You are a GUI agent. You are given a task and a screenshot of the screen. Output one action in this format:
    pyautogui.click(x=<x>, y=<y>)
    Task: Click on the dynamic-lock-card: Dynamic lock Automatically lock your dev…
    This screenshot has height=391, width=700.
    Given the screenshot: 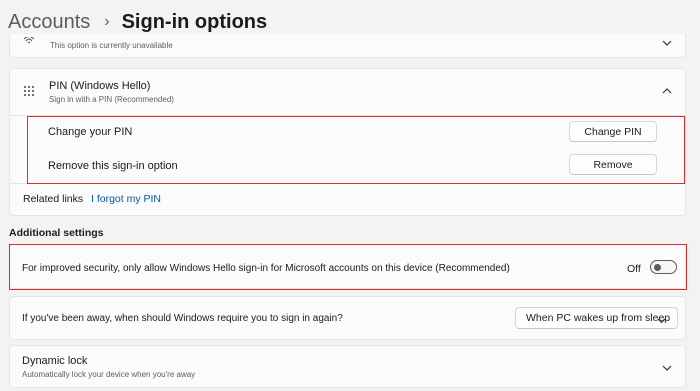 What is the action you would take?
    pyautogui.click(x=347, y=366)
    